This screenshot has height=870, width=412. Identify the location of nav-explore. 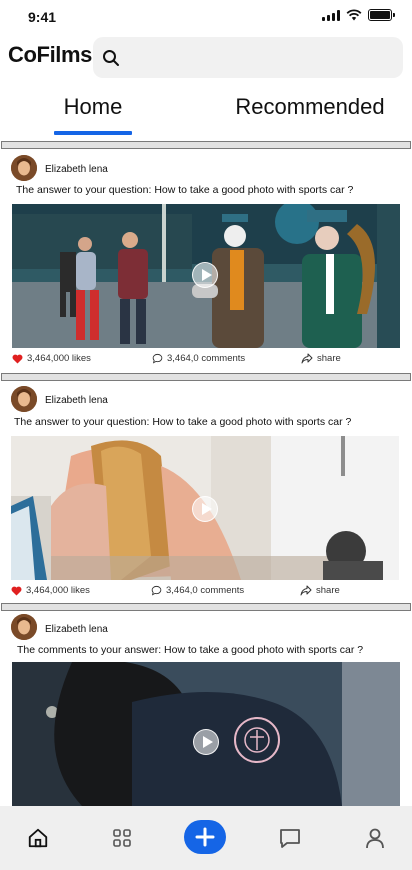
(122, 838).